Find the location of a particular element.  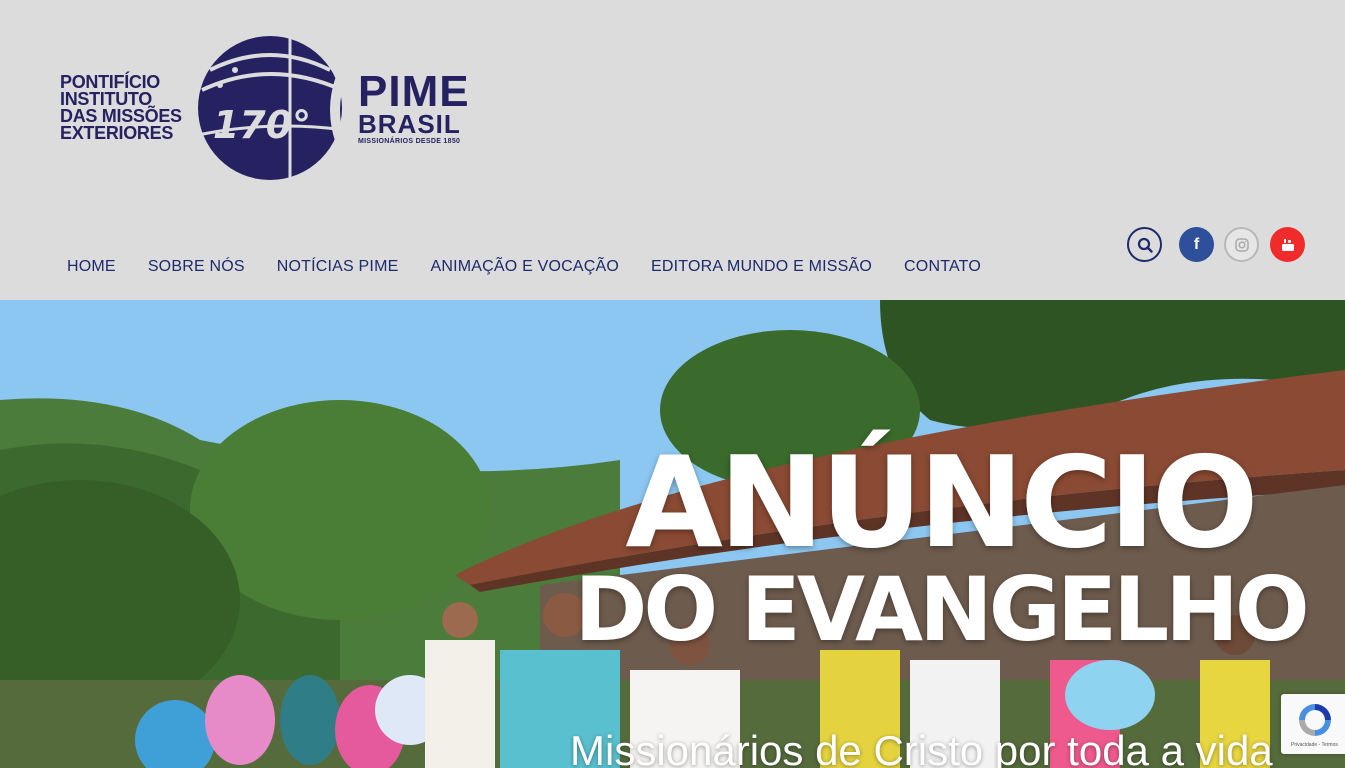

facebook-icon: f is located at coordinates (1196, 244).